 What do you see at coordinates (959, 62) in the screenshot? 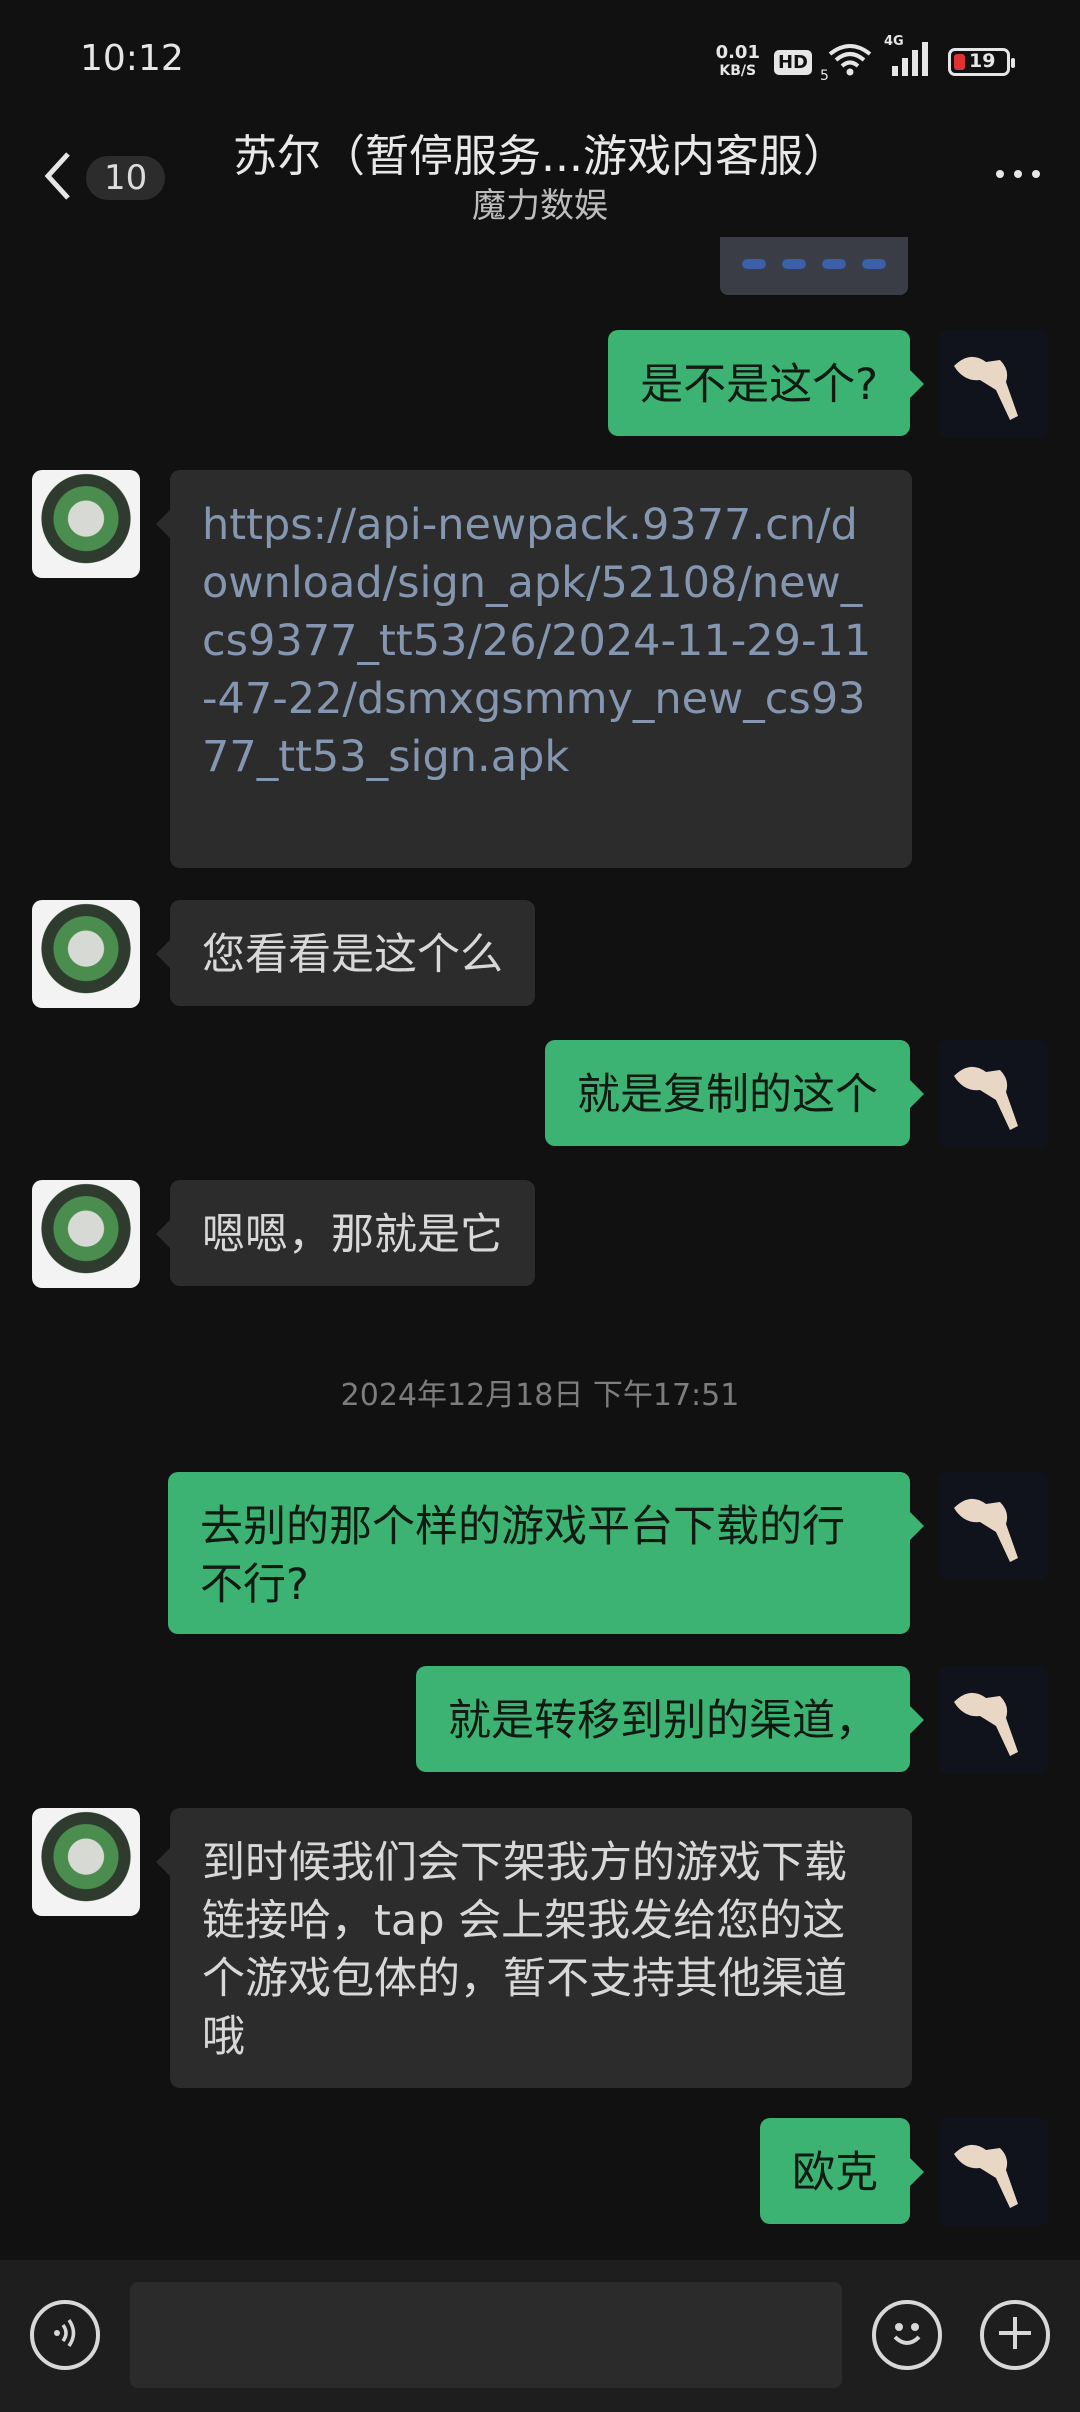
I see `battery-fill` at bounding box center [959, 62].